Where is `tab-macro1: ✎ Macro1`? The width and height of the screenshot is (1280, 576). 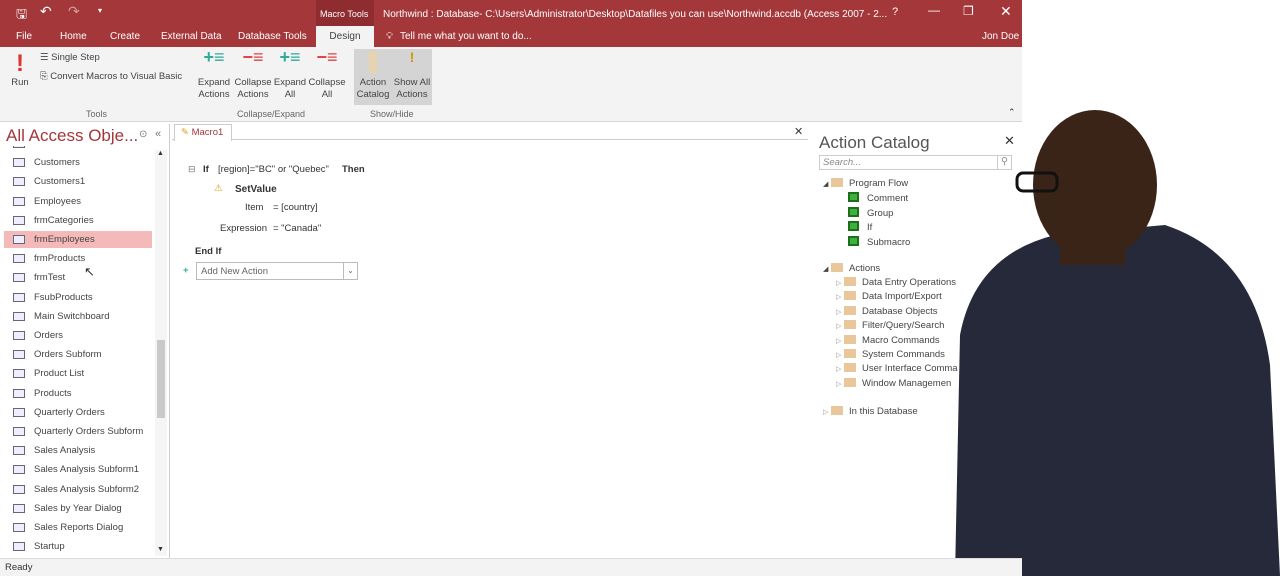
tab-macro1: ✎ Macro1 is located at coordinates (203, 132).